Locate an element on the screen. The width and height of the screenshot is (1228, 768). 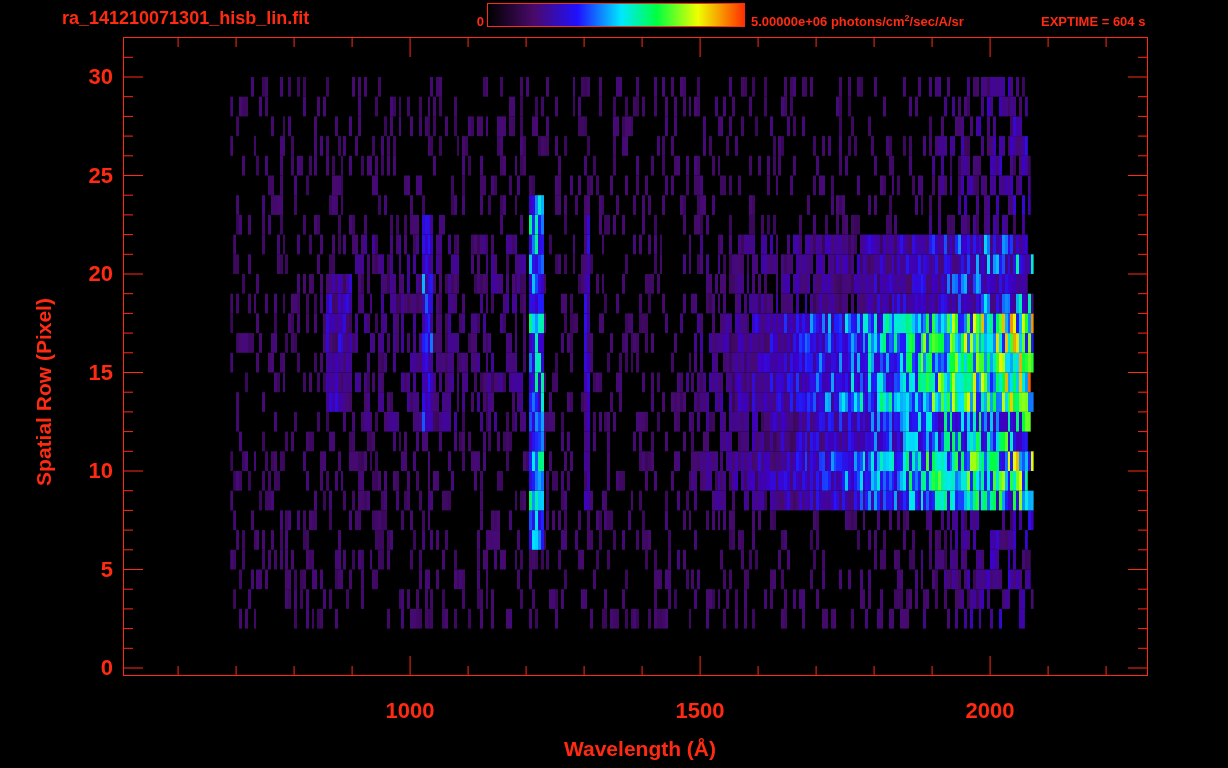
y-tick-label: 25 is located at coordinates (100, 175).